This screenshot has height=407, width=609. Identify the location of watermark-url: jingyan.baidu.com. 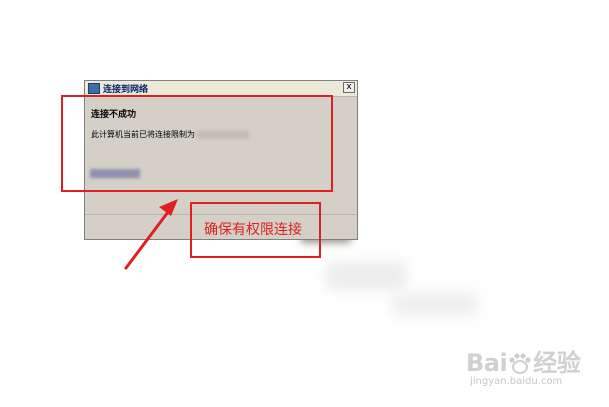
(516, 381).